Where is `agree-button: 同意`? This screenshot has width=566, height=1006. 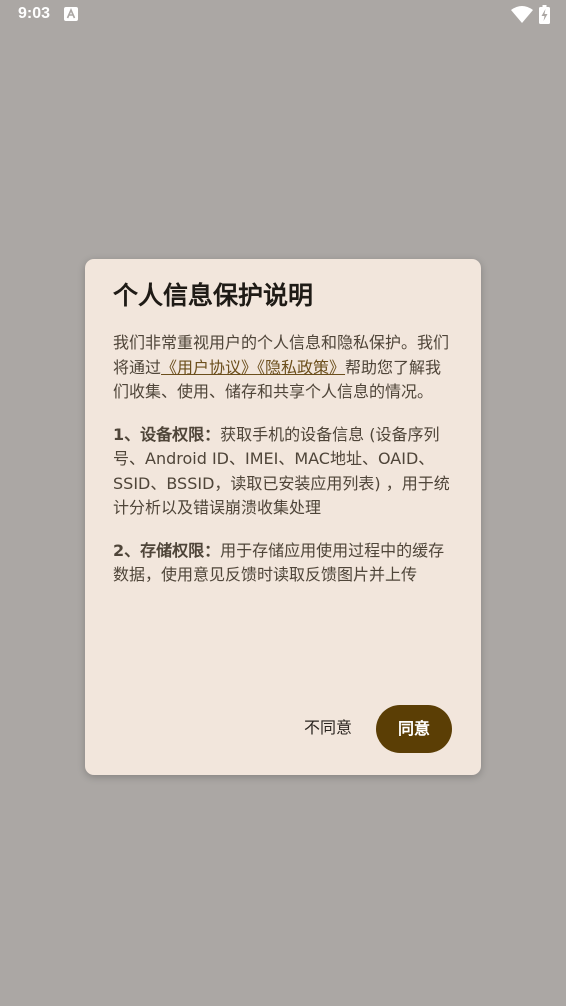 agree-button: 同意 is located at coordinates (414, 729).